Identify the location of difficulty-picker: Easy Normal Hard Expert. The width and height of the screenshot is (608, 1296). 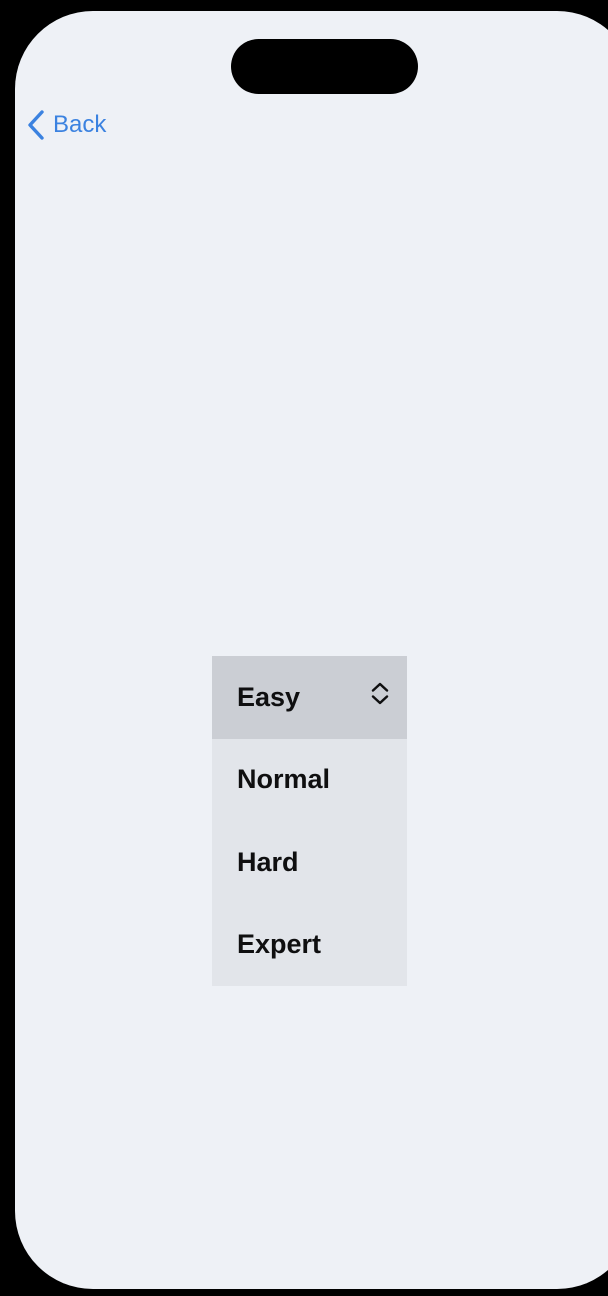
(309, 821).